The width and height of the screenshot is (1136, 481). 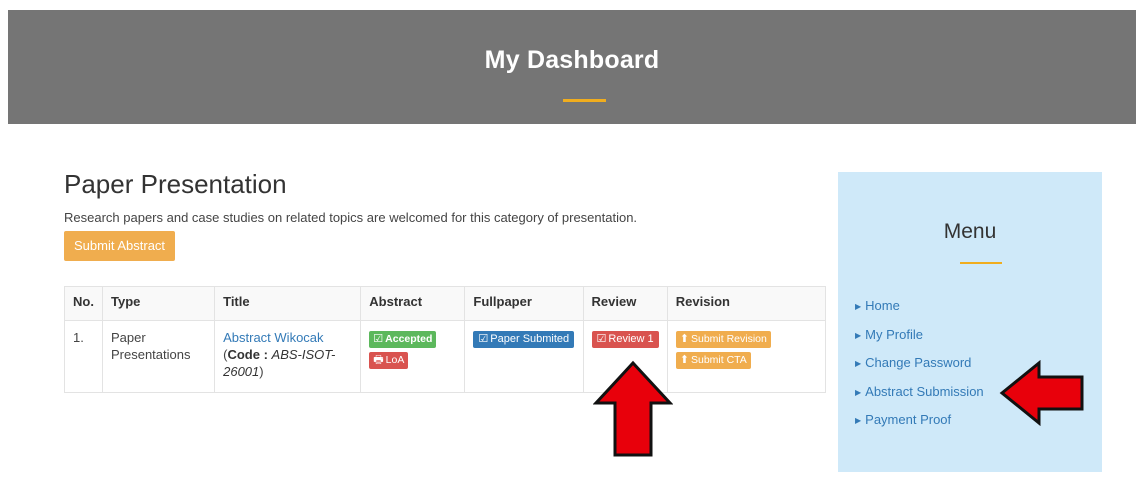 I want to click on accepted-badge: ☑ Accepted, so click(x=403, y=339).